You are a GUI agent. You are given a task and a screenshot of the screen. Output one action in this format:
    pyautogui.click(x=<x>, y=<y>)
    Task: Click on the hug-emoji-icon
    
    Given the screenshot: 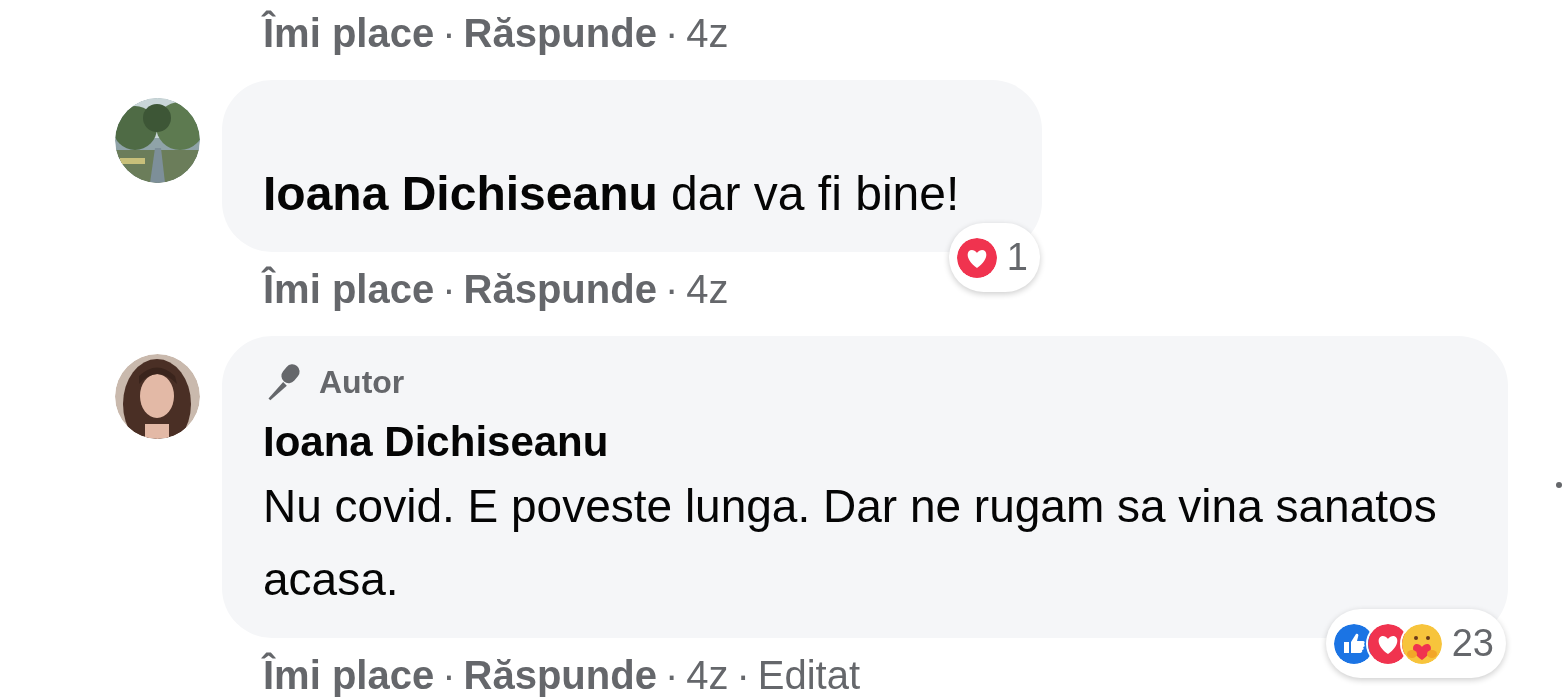 What is the action you would take?
    pyautogui.click(x=1421, y=643)
    